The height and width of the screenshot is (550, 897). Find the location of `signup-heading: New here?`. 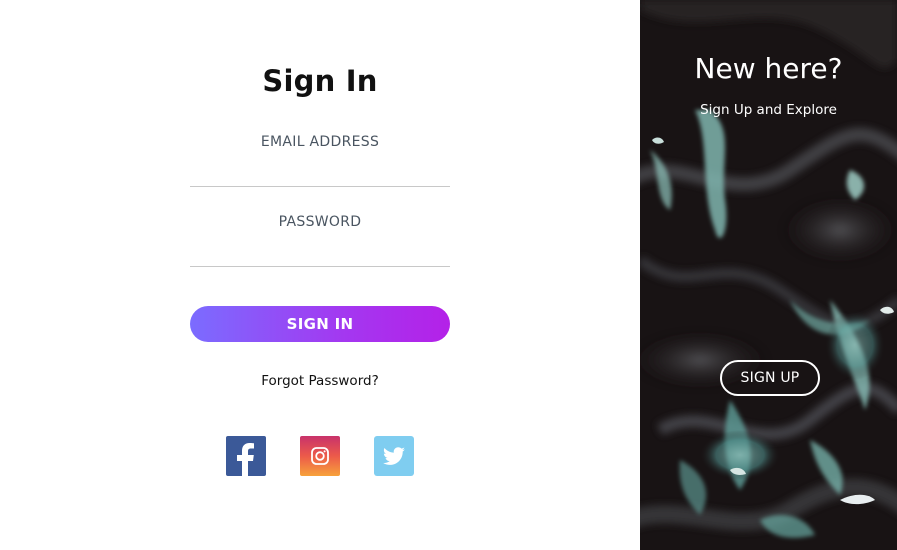

signup-heading: New here? is located at coordinates (768, 68).